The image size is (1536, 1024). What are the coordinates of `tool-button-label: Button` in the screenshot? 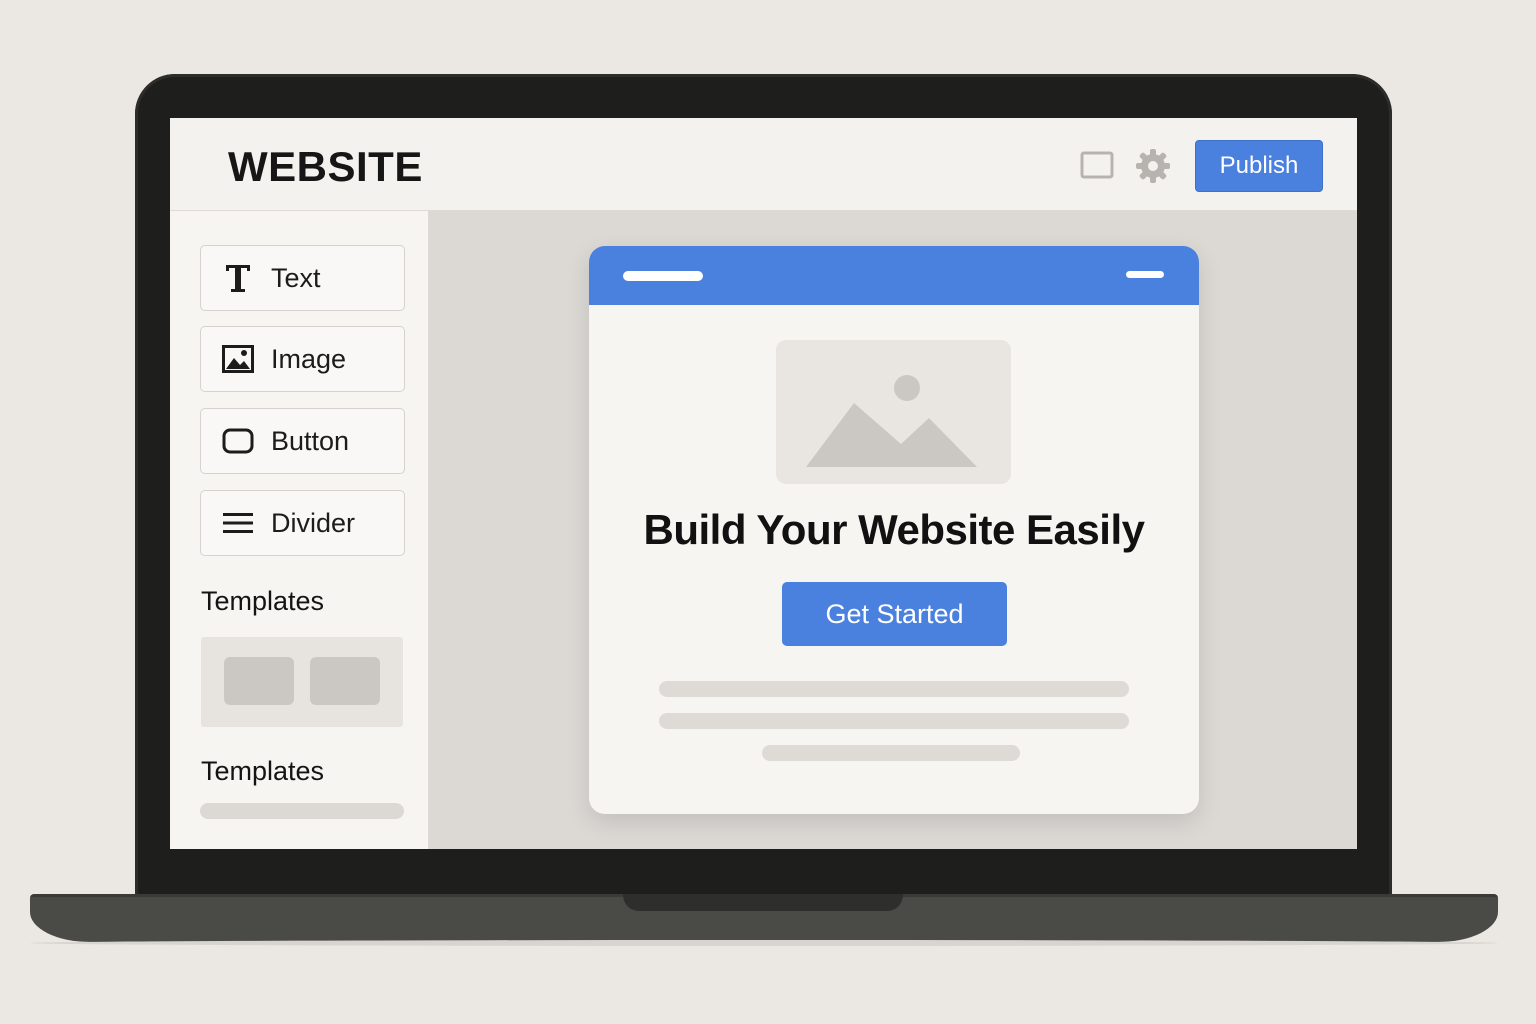 It's located at (310, 440).